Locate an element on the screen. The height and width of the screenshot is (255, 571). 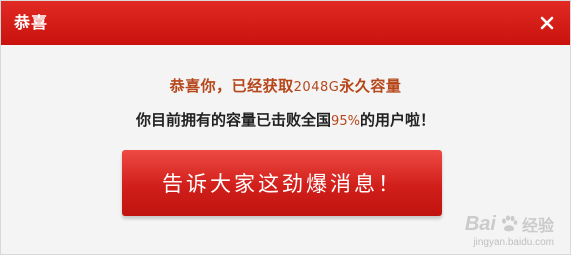
congrats-message: 恭喜你，已经获取2048G永久容量 is located at coordinates (285, 85).